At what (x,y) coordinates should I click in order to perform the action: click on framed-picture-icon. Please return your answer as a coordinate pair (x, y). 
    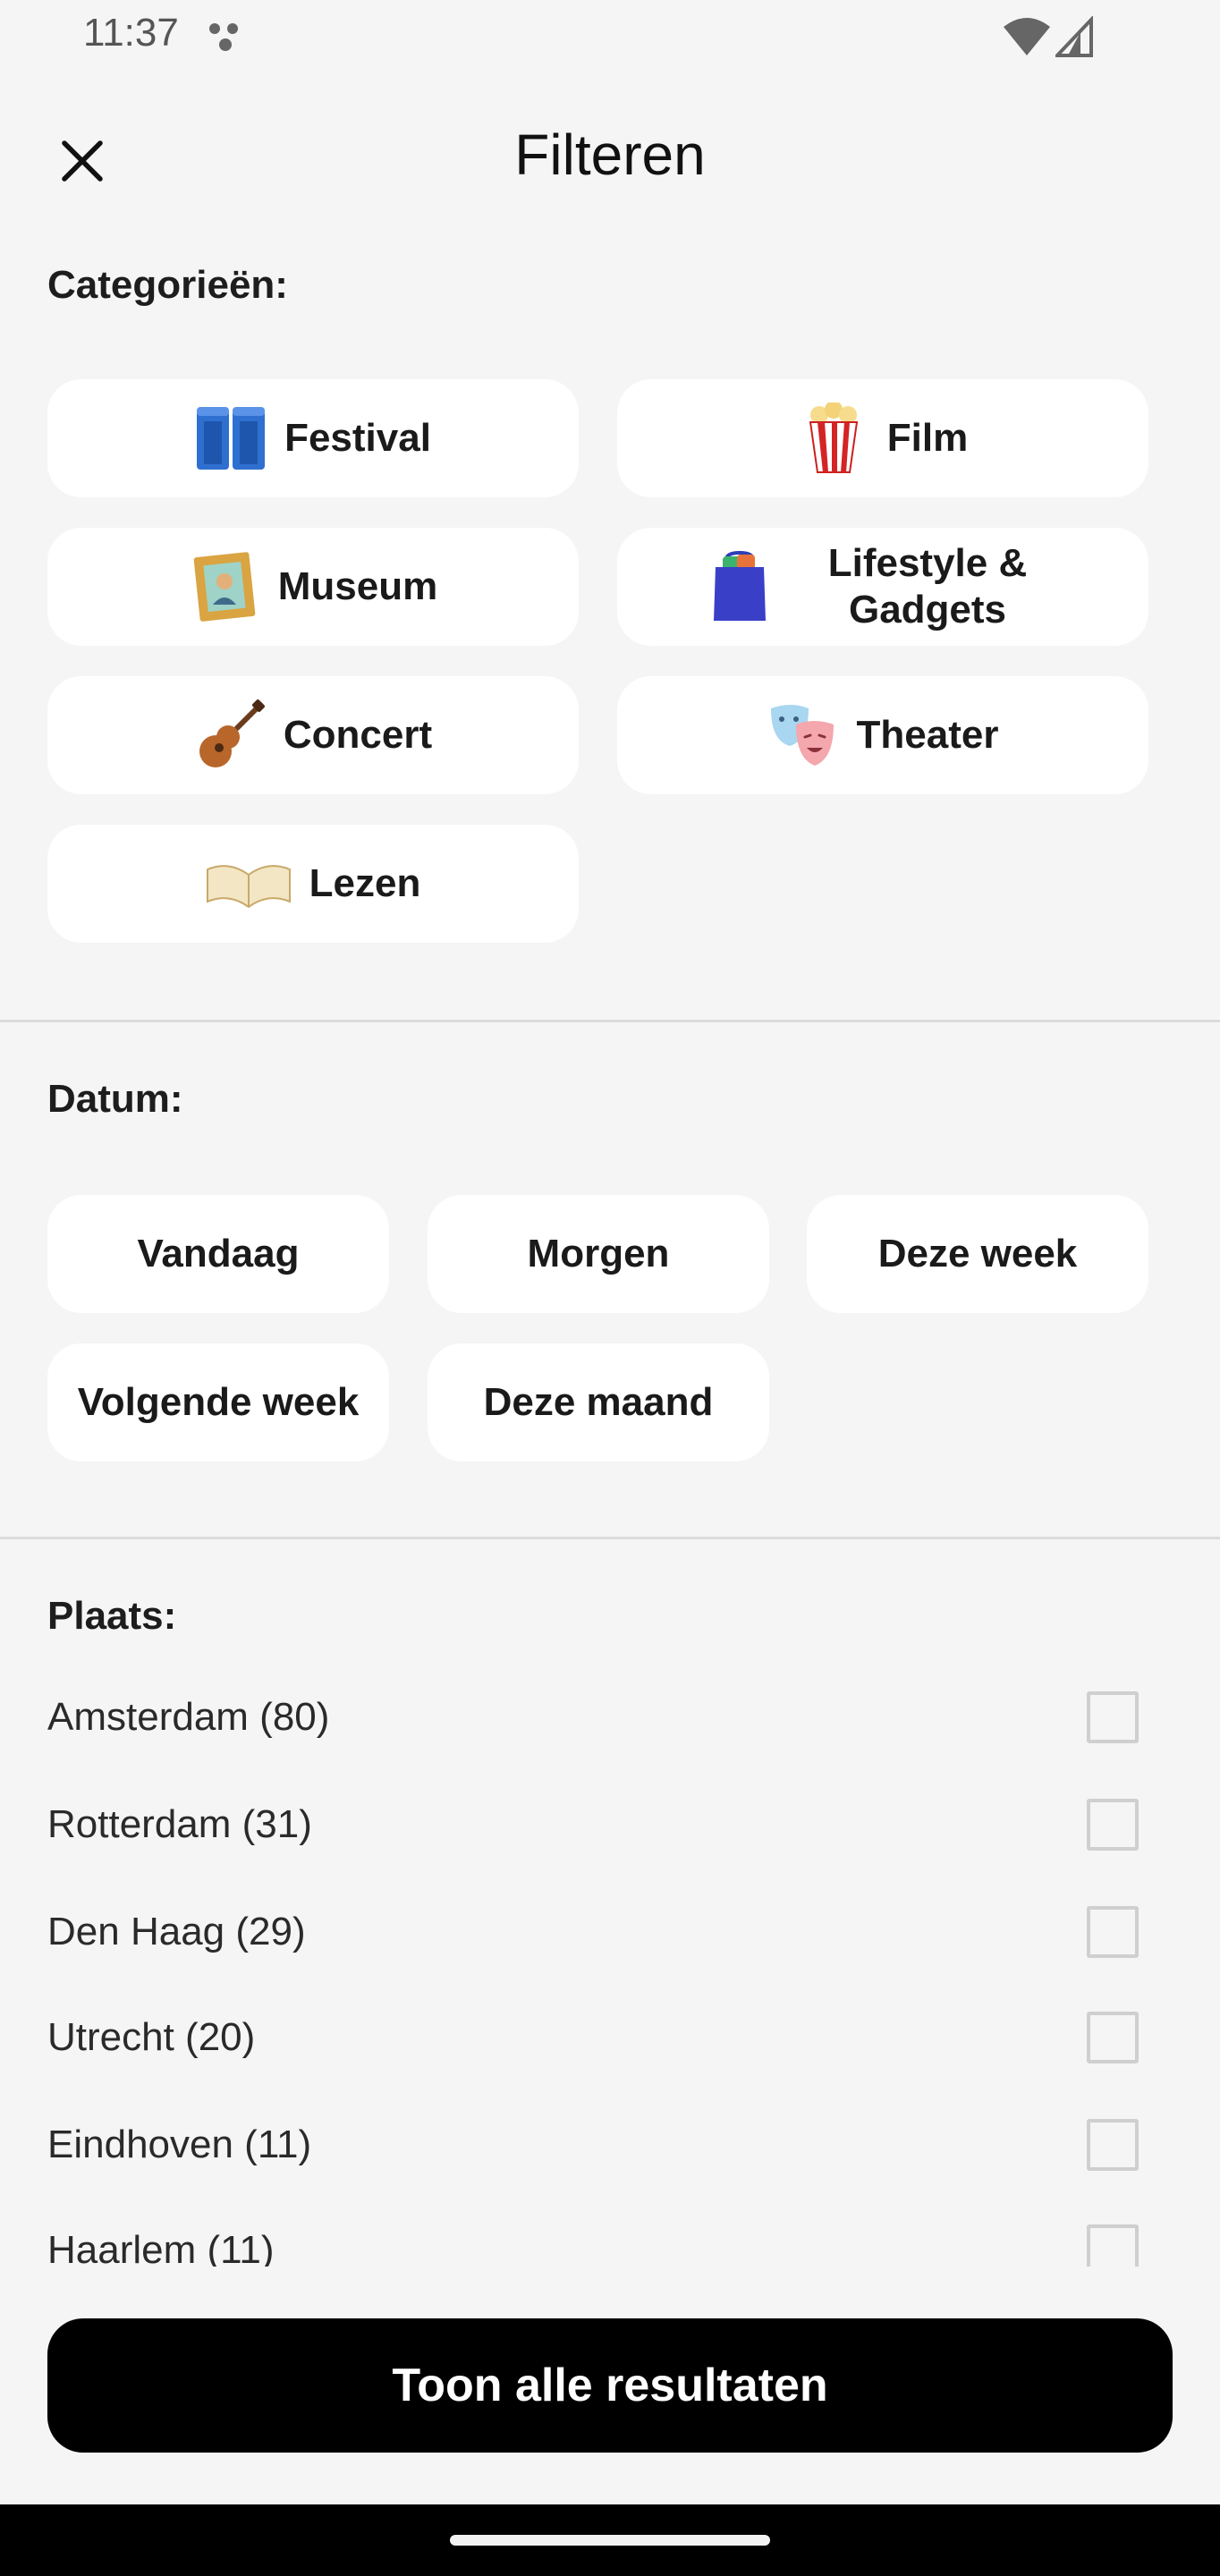
    Looking at the image, I should click on (224, 587).